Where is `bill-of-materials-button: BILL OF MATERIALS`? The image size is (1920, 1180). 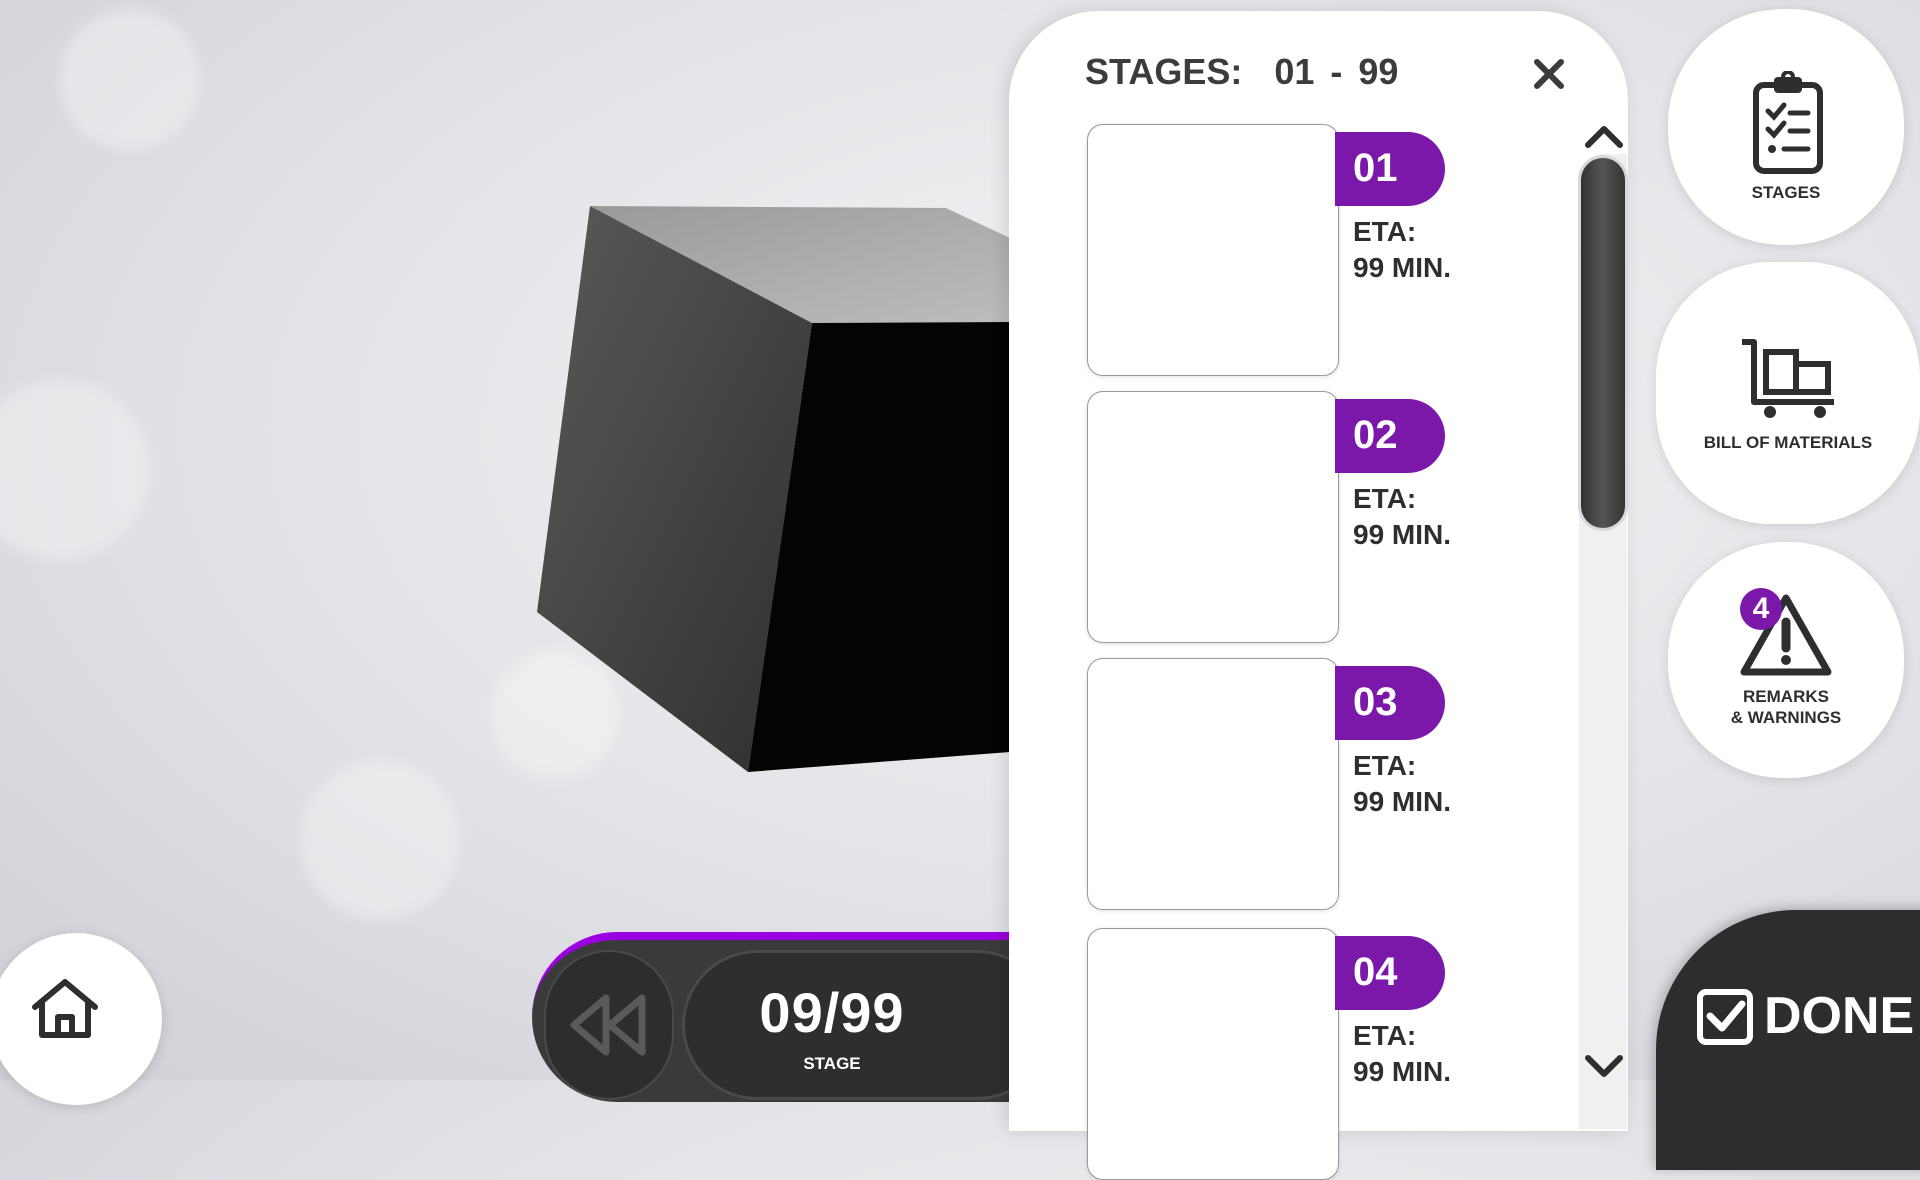
bill-of-materials-button: BILL OF MATERIALS is located at coordinates (1788, 393).